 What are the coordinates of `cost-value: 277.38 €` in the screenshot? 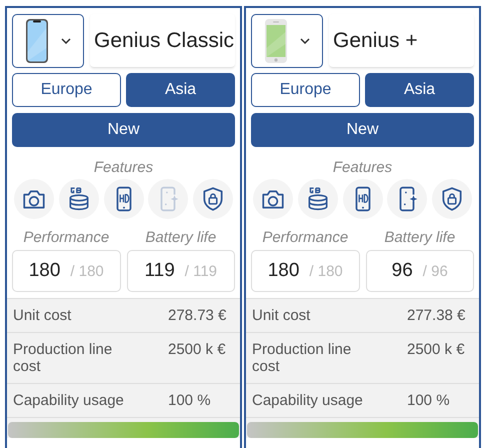 It's located at (436, 315).